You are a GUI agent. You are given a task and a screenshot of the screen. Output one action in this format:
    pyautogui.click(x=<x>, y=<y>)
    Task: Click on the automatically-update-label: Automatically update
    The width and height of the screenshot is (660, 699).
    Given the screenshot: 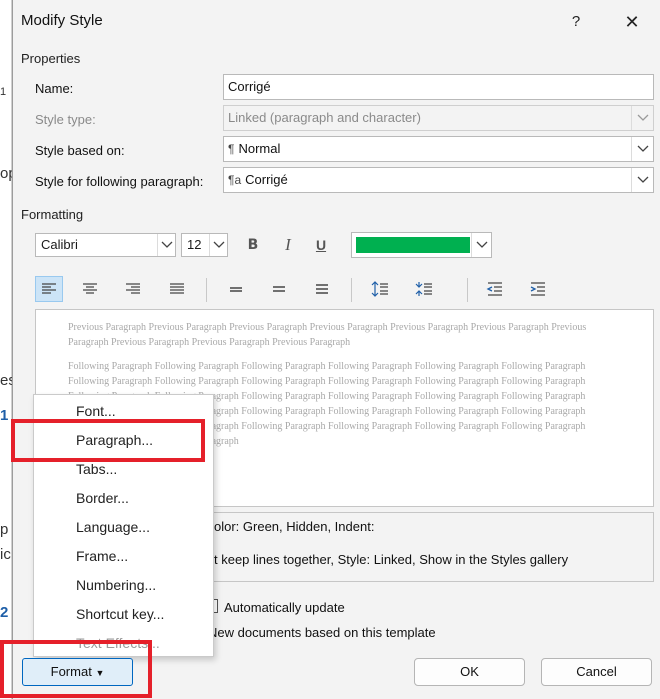 What is the action you would take?
    pyautogui.click(x=284, y=607)
    